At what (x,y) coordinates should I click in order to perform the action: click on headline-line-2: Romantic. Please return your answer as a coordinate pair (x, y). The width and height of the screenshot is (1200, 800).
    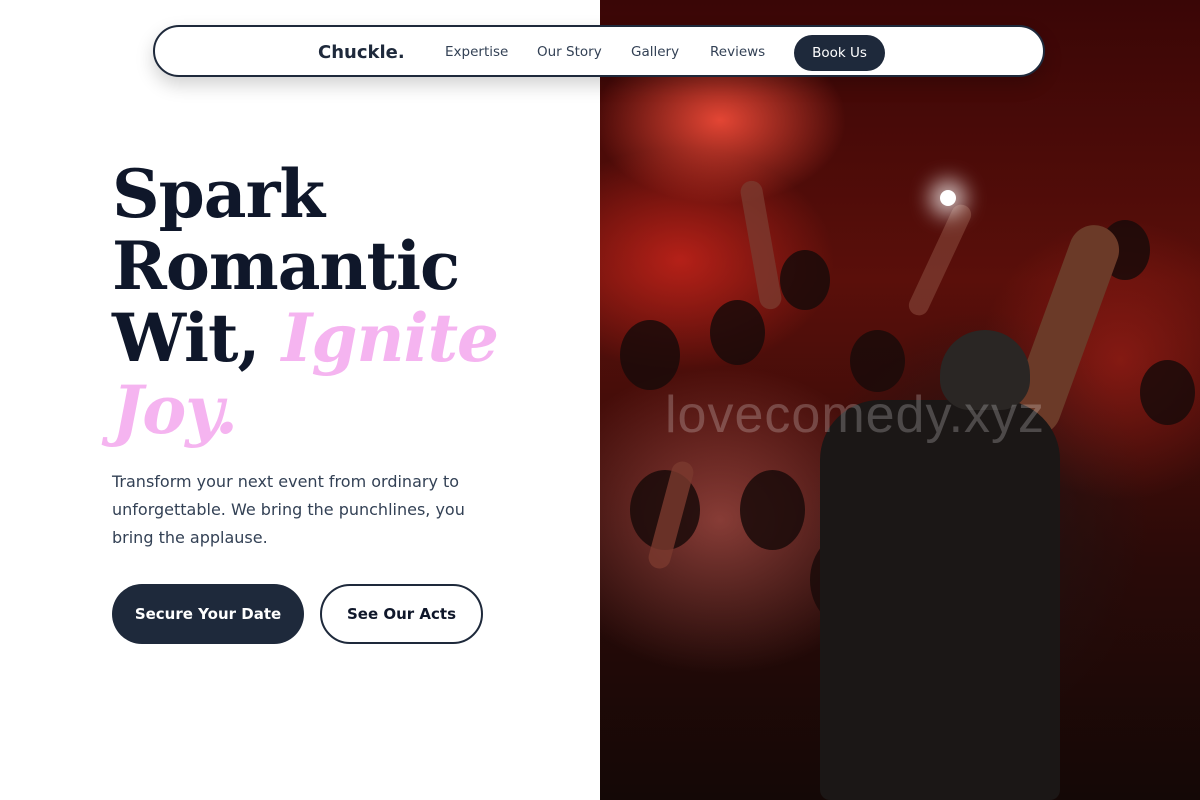
    Looking at the image, I should click on (286, 266).